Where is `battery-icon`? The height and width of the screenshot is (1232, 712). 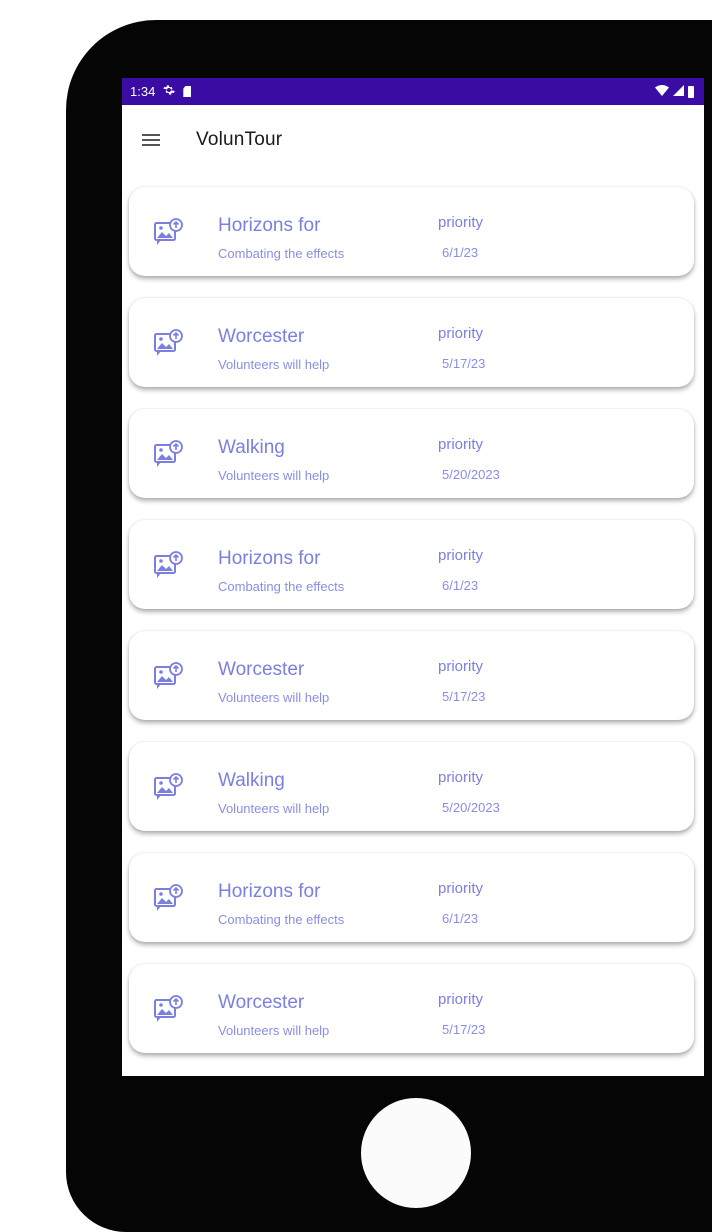
battery-icon is located at coordinates (691, 91).